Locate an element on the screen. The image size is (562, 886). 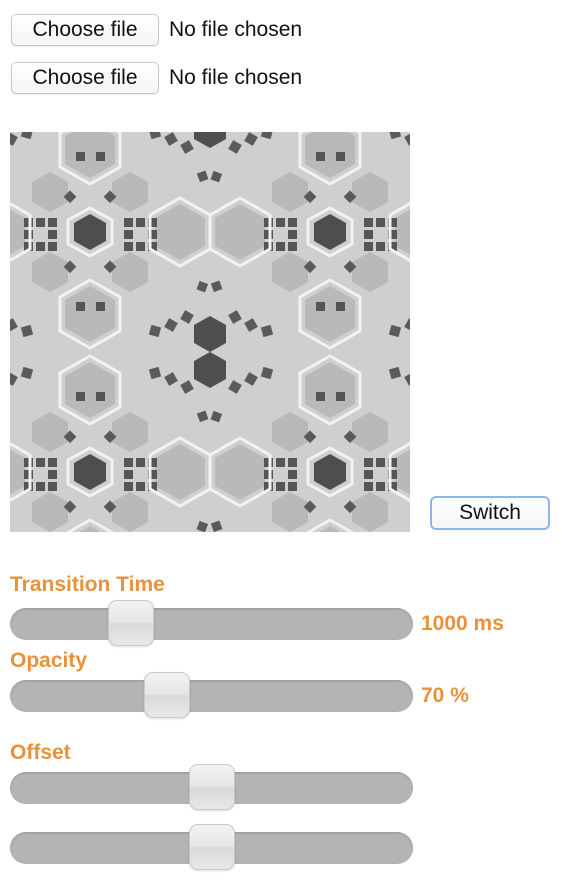
offset-y-slider is located at coordinates (211, 847).